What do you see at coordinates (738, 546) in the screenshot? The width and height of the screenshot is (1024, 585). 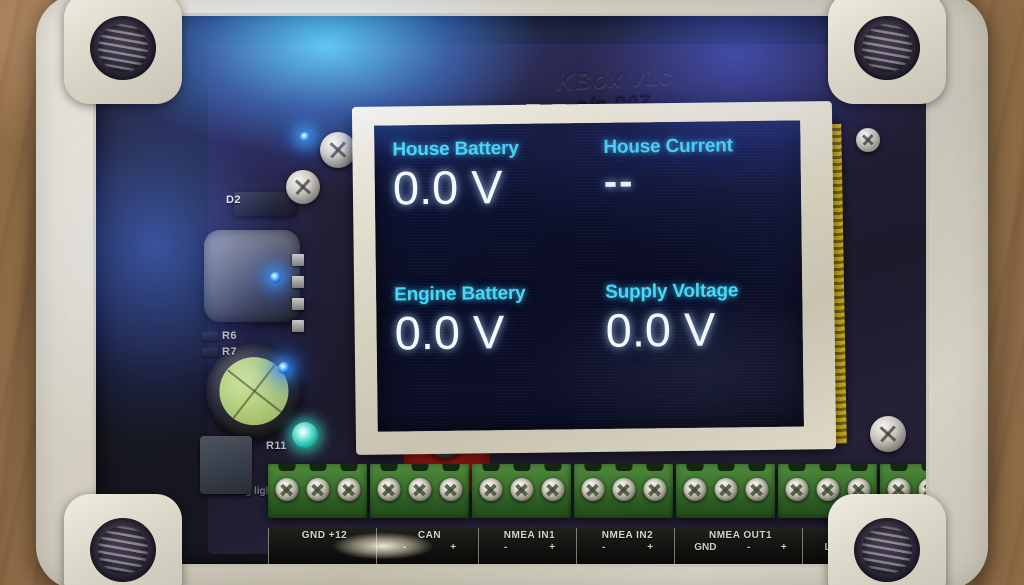 I see `label-group-nmea-out1: NMEA OUT1 GND - +` at bounding box center [738, 546].